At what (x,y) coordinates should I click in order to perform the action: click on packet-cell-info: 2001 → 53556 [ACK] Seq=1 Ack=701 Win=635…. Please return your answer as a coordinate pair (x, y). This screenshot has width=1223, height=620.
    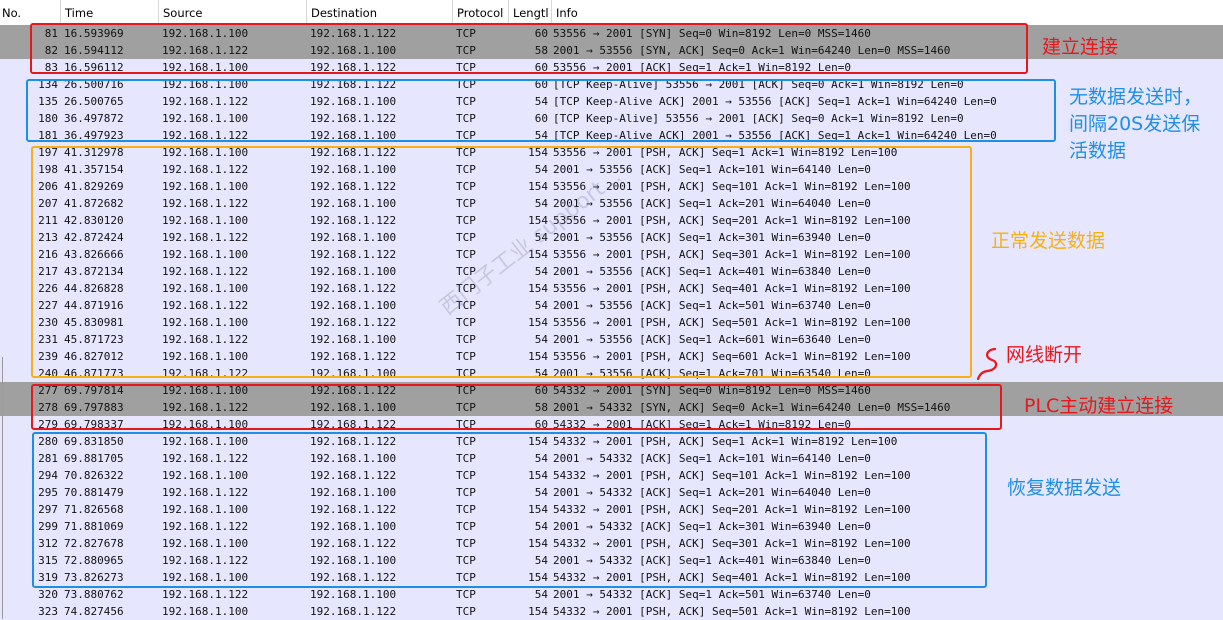
    Looking at the image, I should click on (712, 373).